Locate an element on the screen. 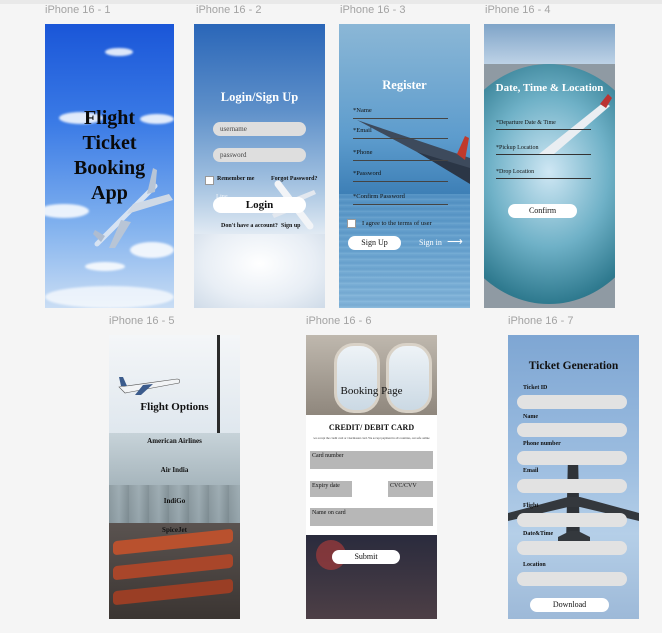 The image size is (662, 633). airplane-icon is located at coordinates (149, 386).